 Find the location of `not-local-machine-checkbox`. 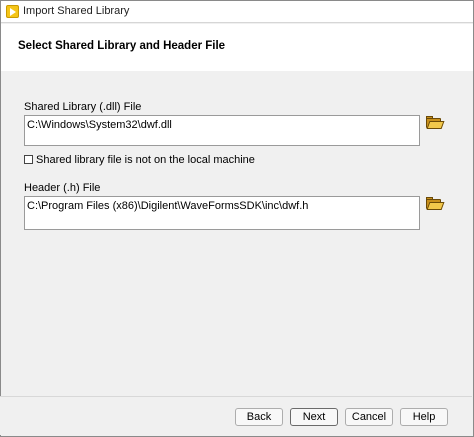

not-local-machine-checkbox is located at coordinates (28, 159).